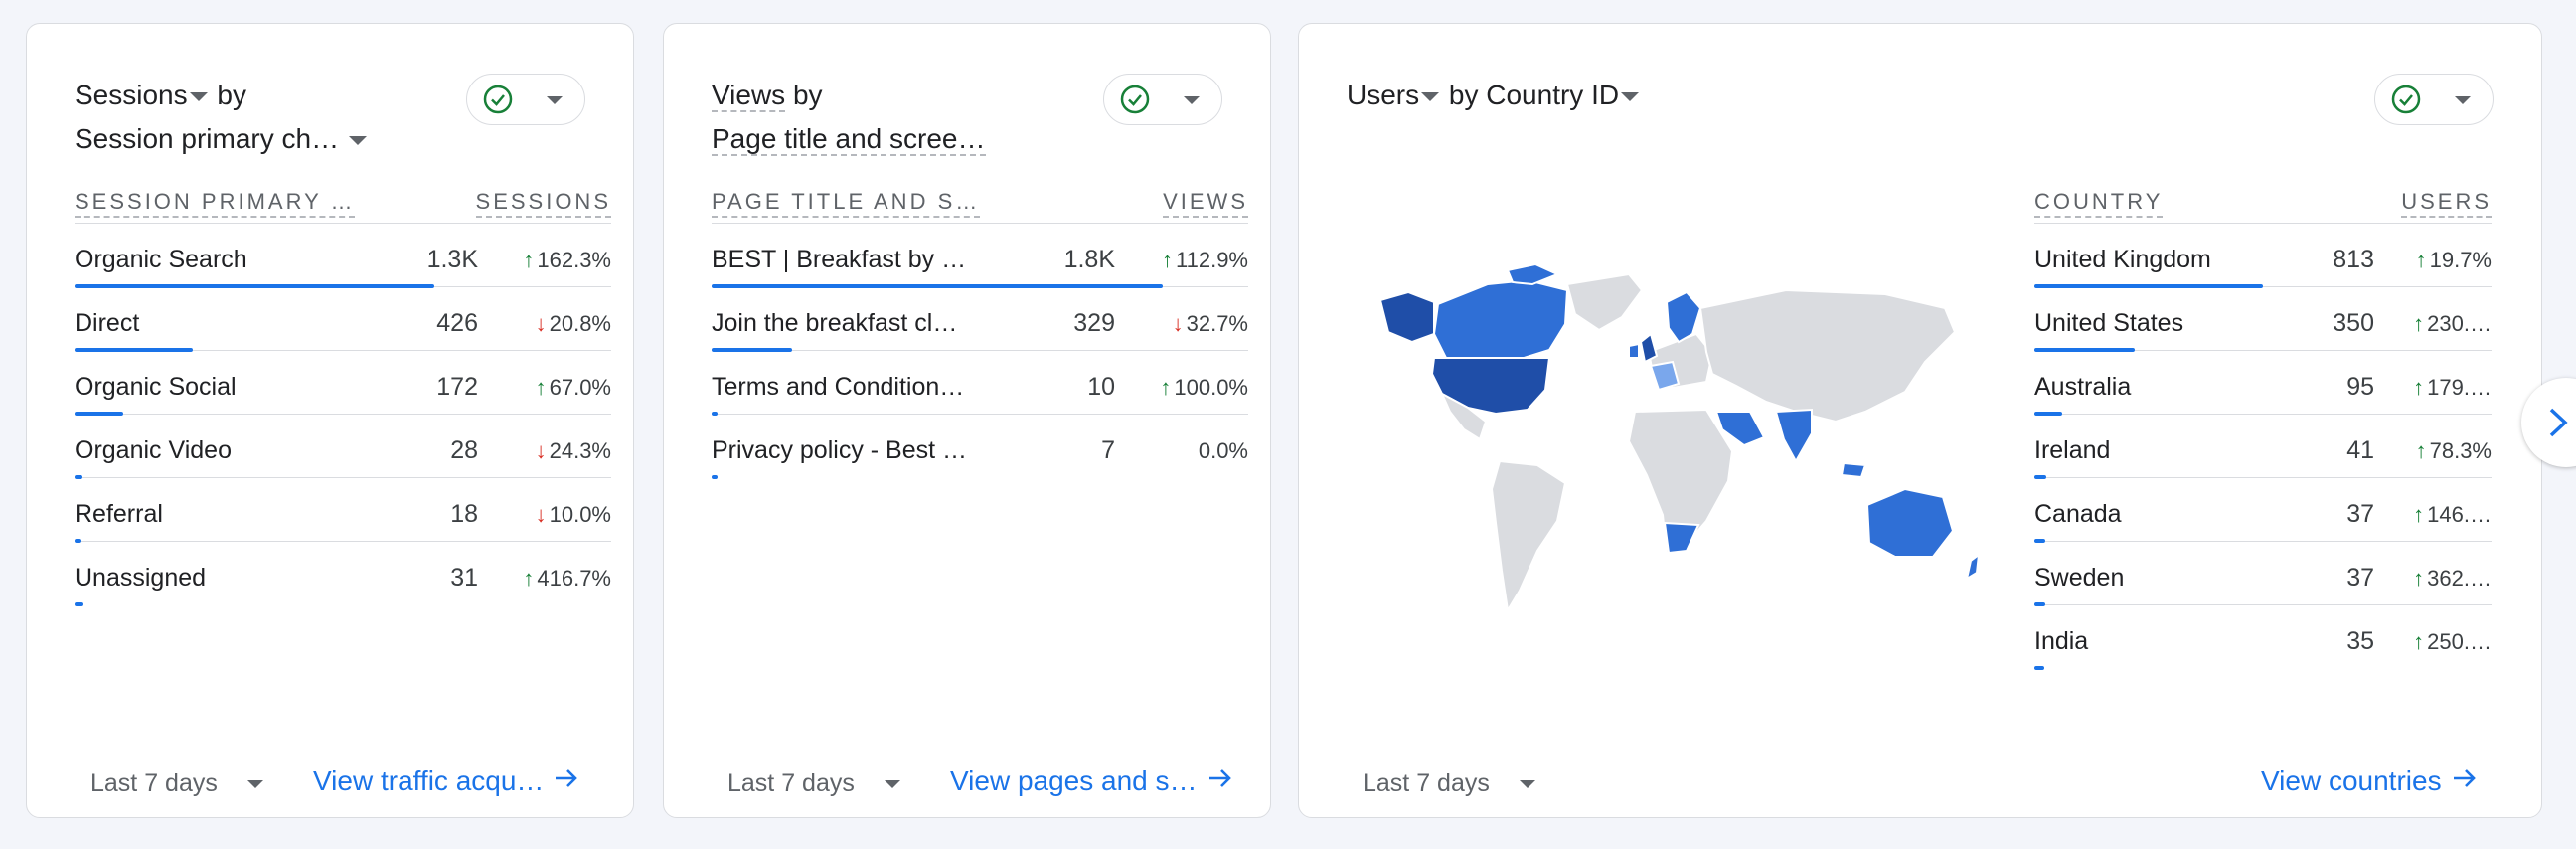 The height and width of the screenshot is (849, 2576). I want to click on row-dimension-value: India, so click(2061, 641).